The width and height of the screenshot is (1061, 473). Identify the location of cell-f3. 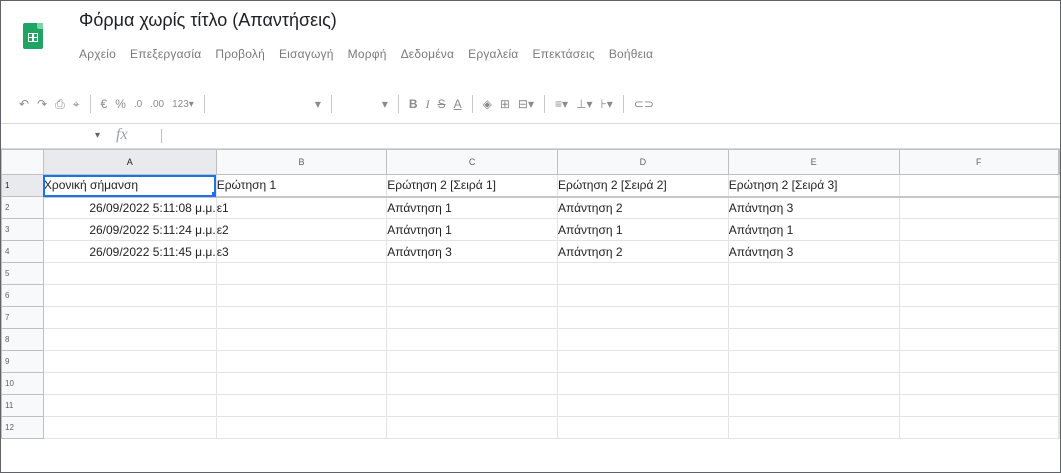
(978, 229).